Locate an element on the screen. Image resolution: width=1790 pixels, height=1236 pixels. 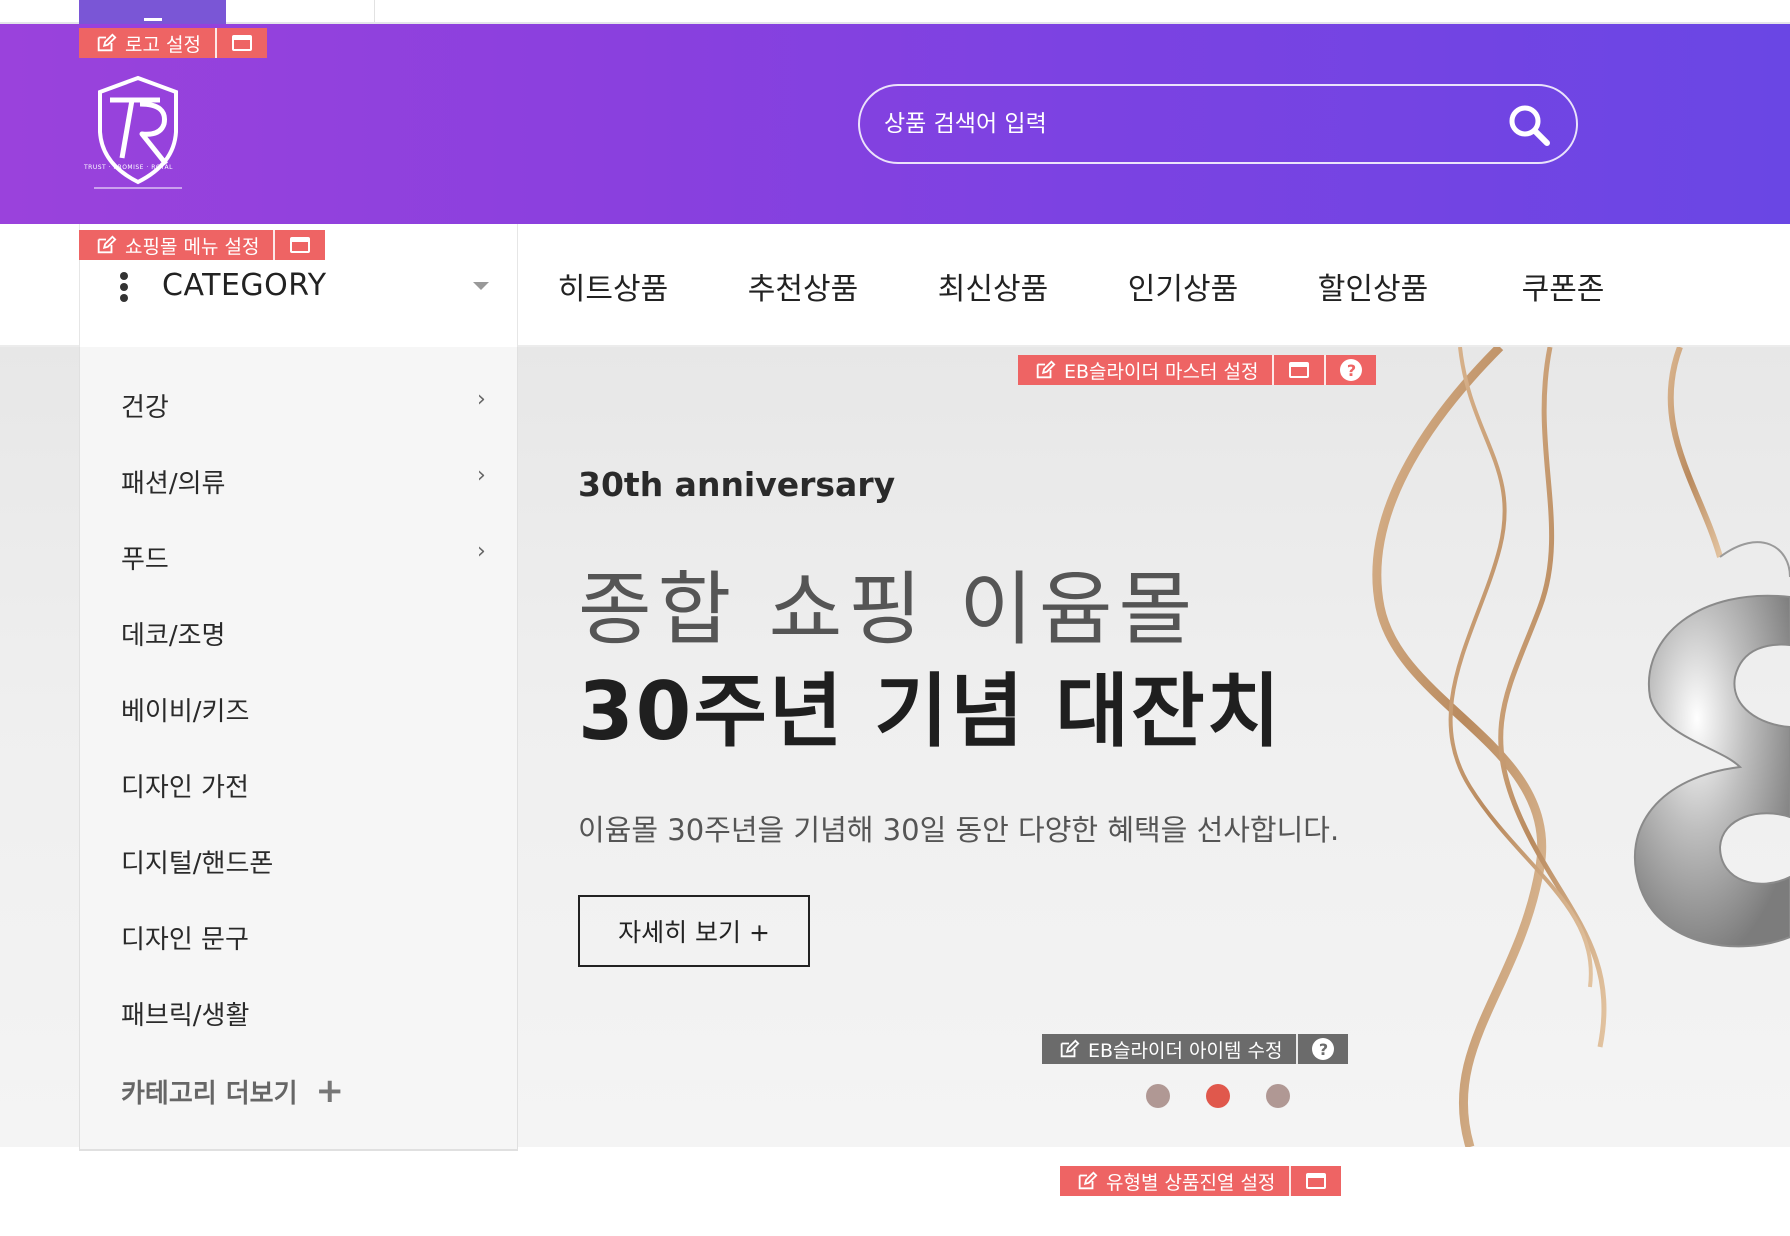
category-item-label: 디지털/핸드폰 is located at coordinates (197, 864).